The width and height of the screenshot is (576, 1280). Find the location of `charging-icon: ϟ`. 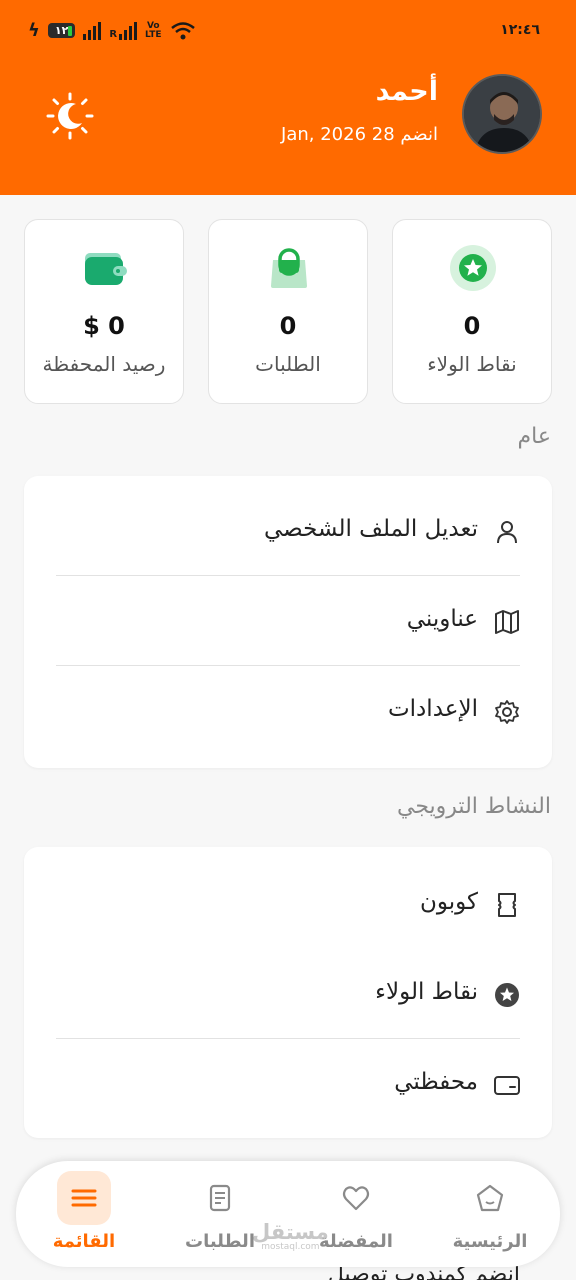

charging-icon: ϟ is located at coordinates (34, 30).